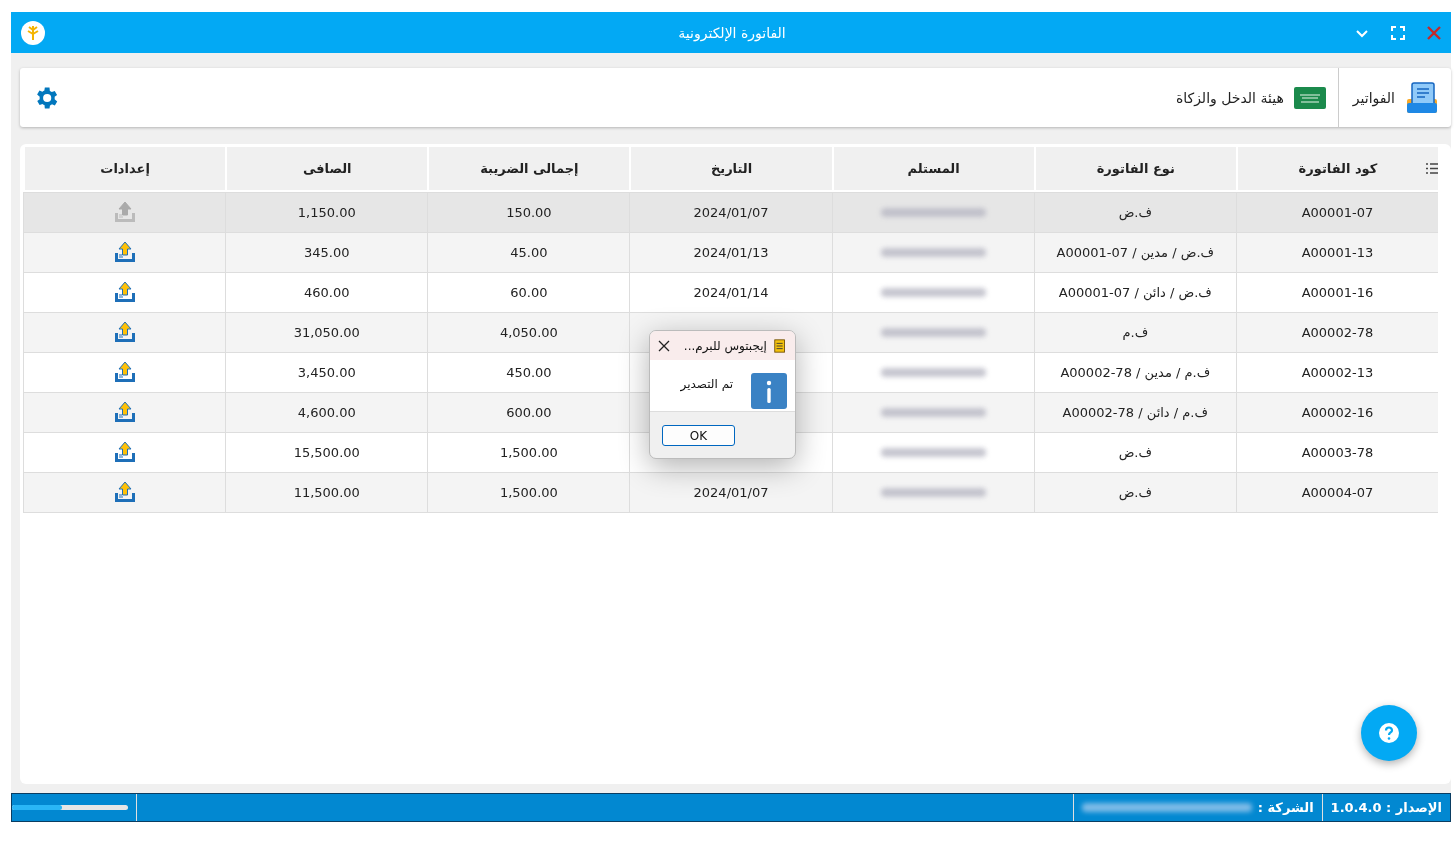 This screenshot has height=841, width=1455. I want to click on table-cell: A00002-13, so click(1336, 372).